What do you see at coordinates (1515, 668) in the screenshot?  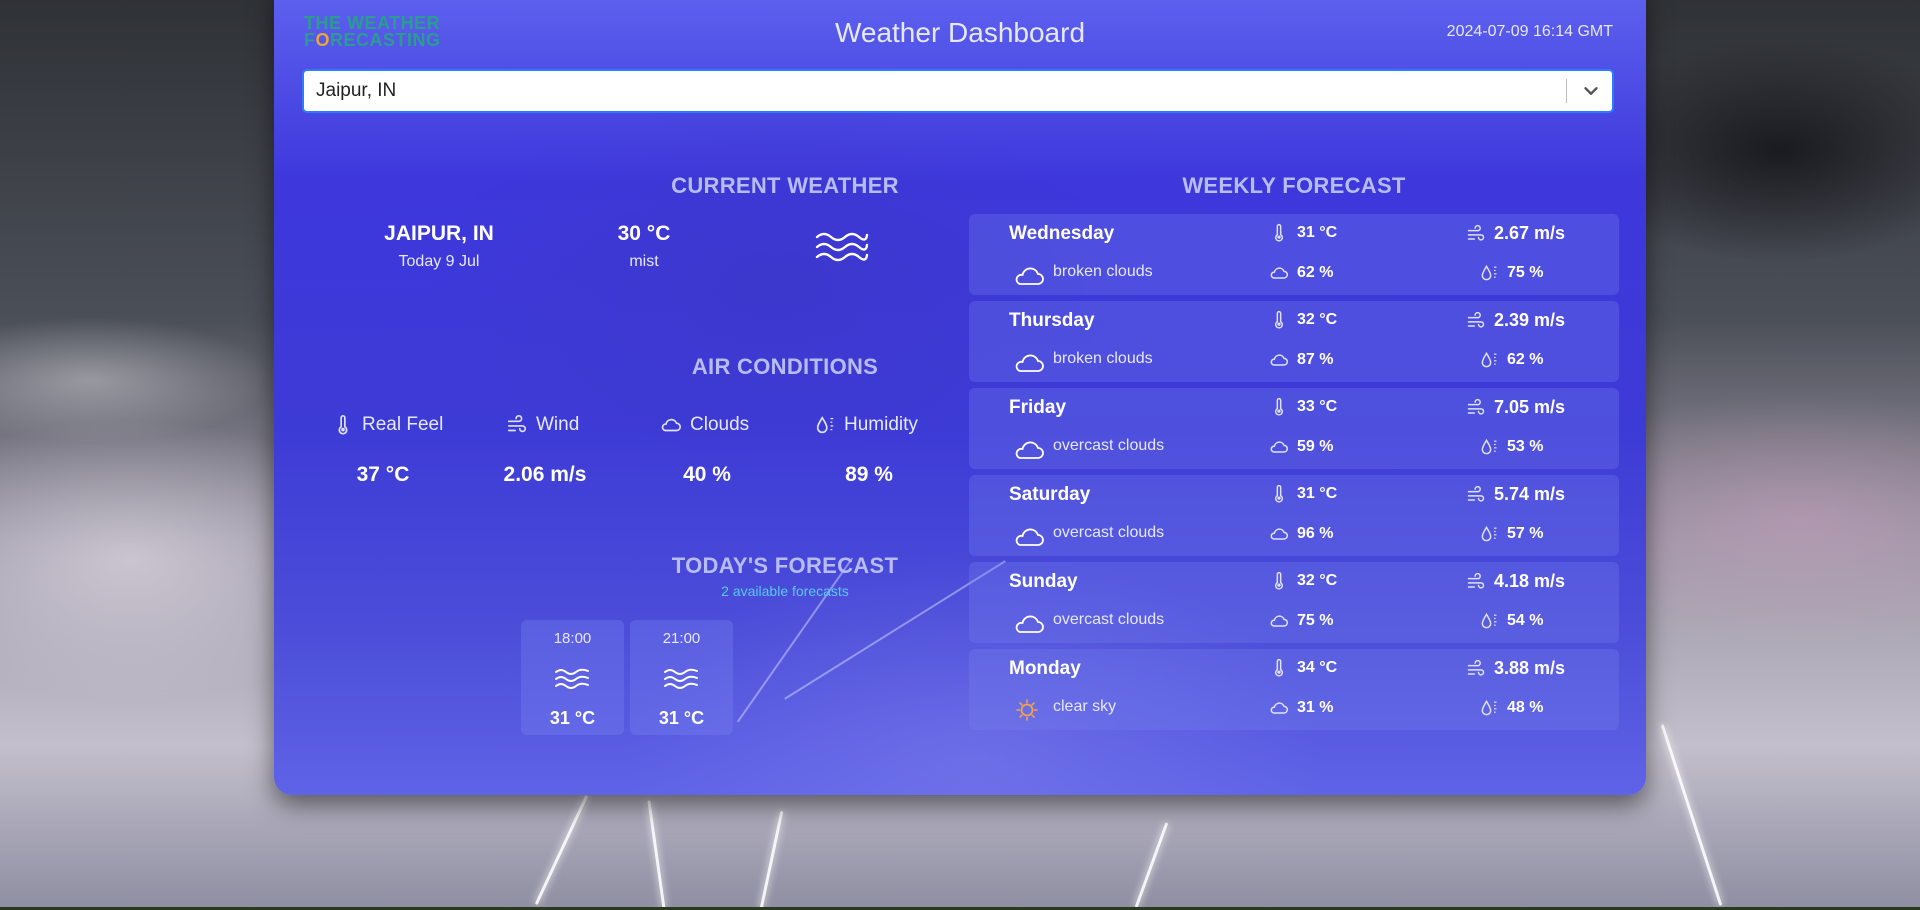 I see `wind-cell: 3.88 m/s` at bounding box center [1515, 668].